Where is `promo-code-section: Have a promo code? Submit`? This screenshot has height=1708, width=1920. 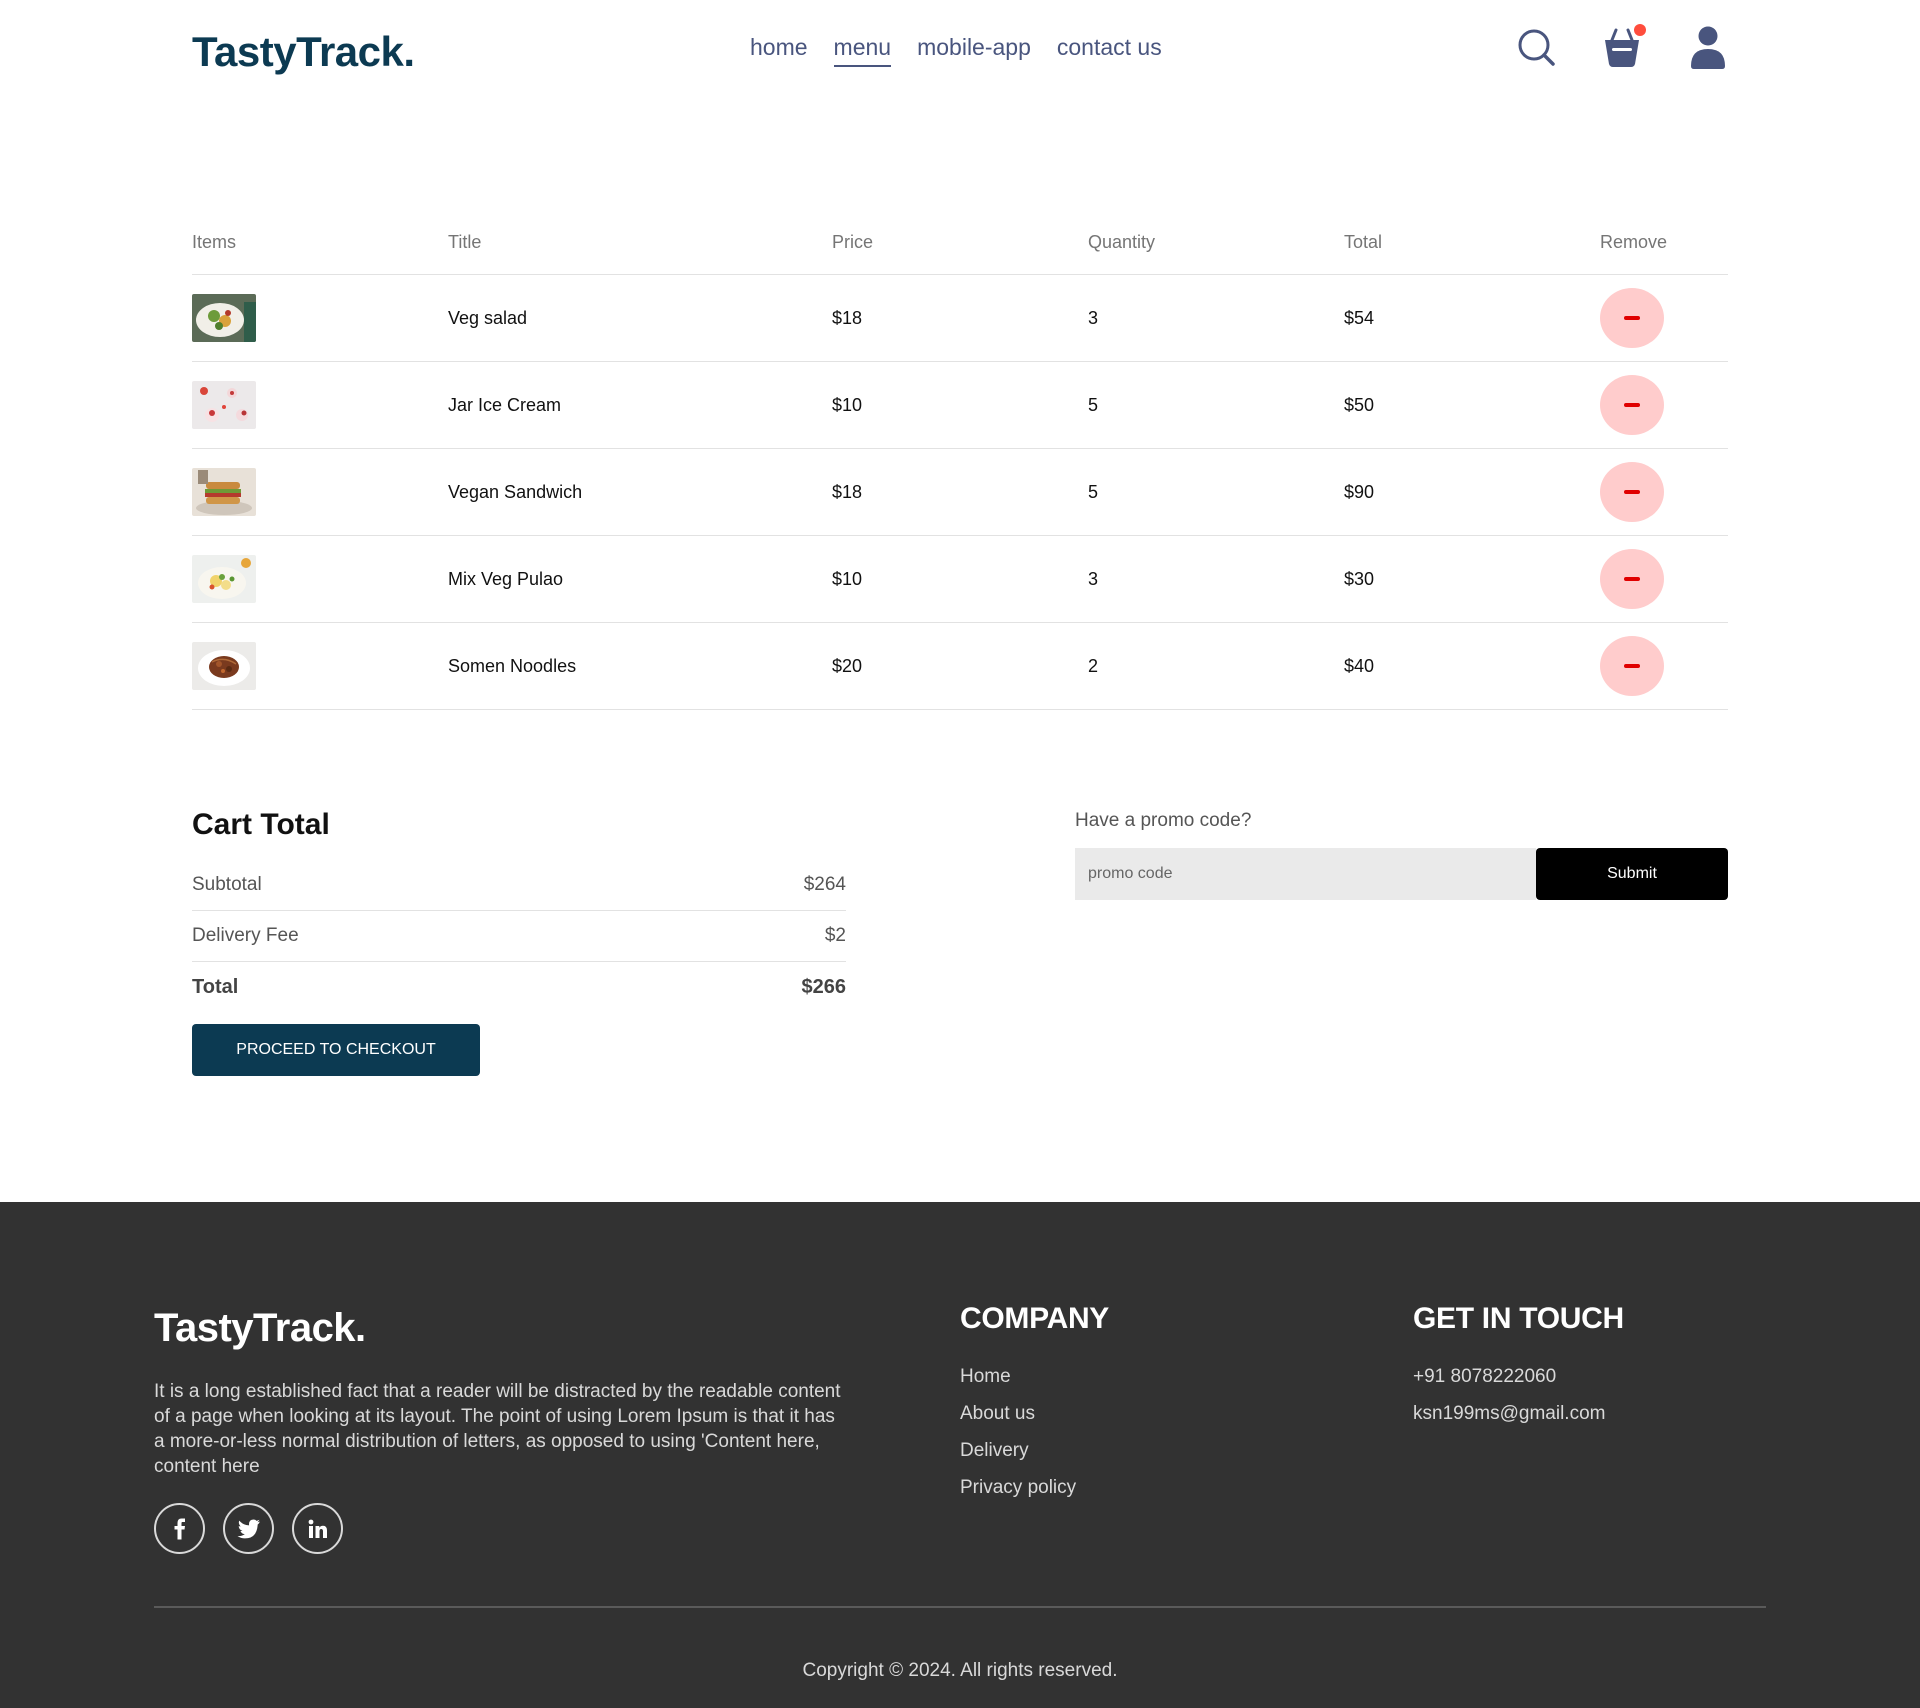 promo-code-section: Have a promo code? Submit is located at coordinates (1401, 855).